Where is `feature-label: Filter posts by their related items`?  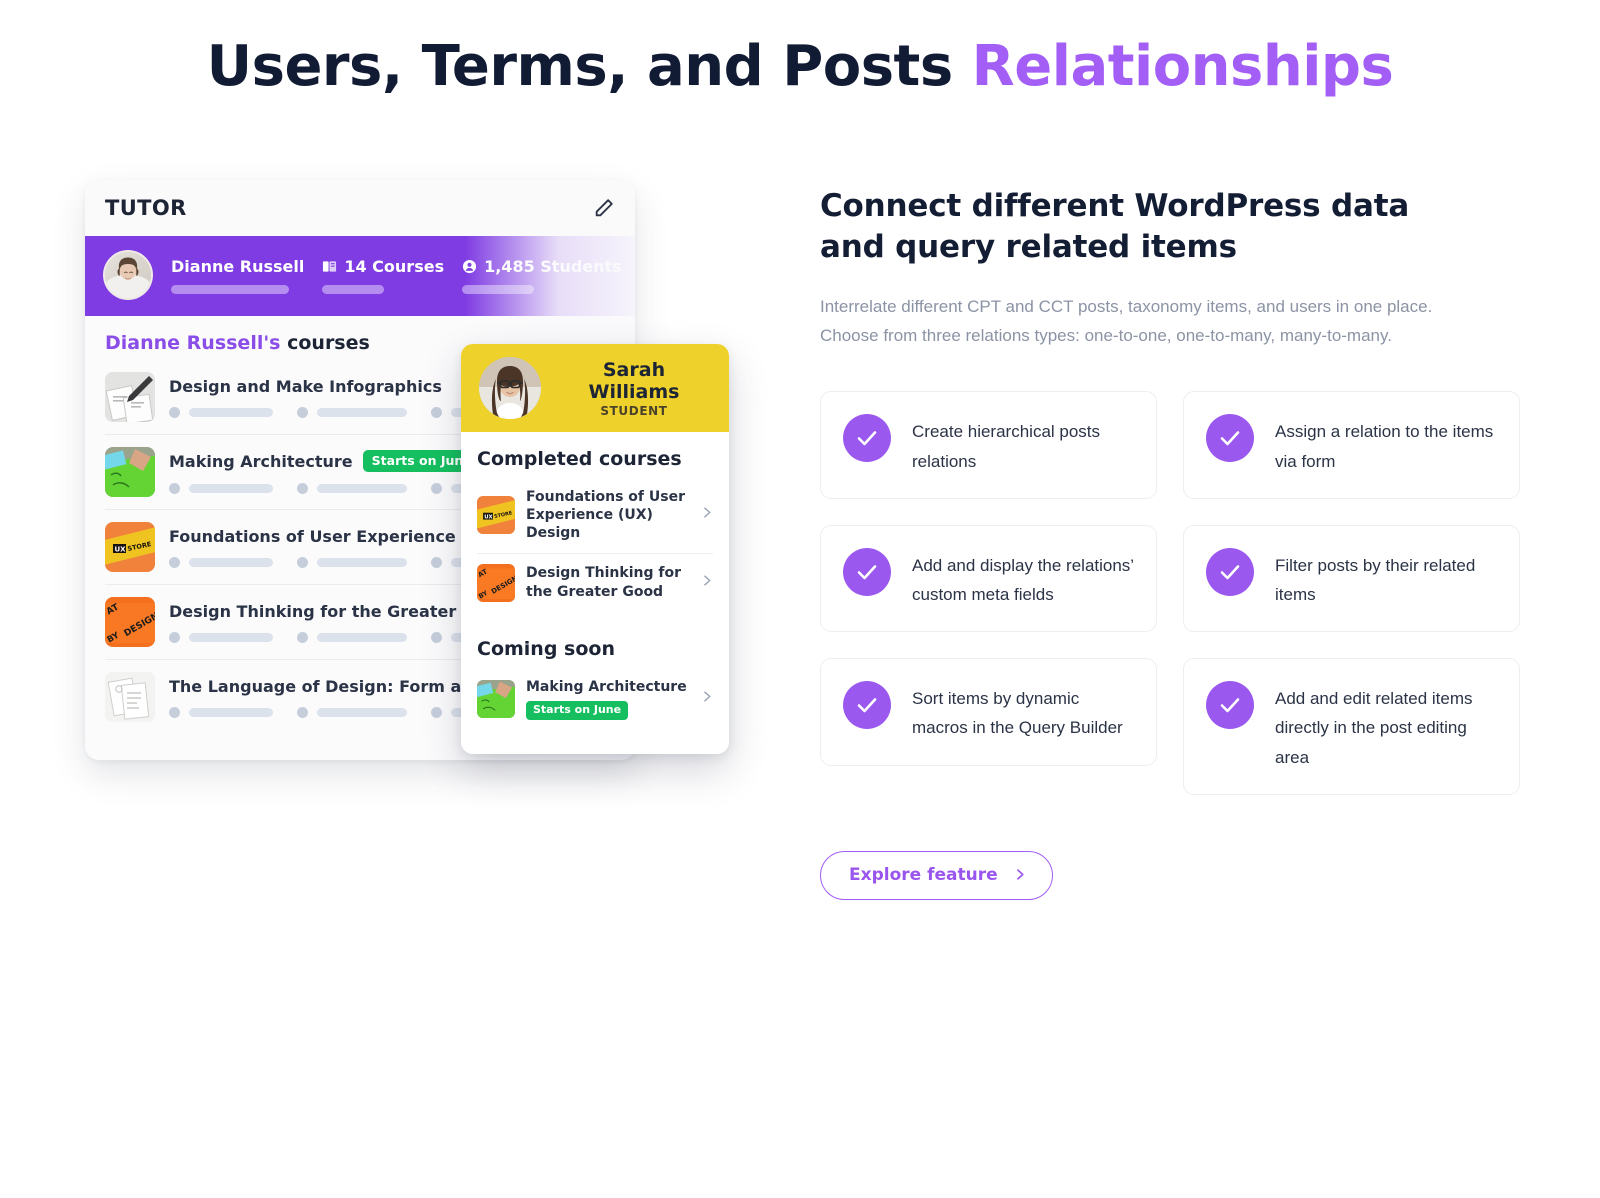 feature-label: Filter posts by their related items is located at coordinates (1375, 579).